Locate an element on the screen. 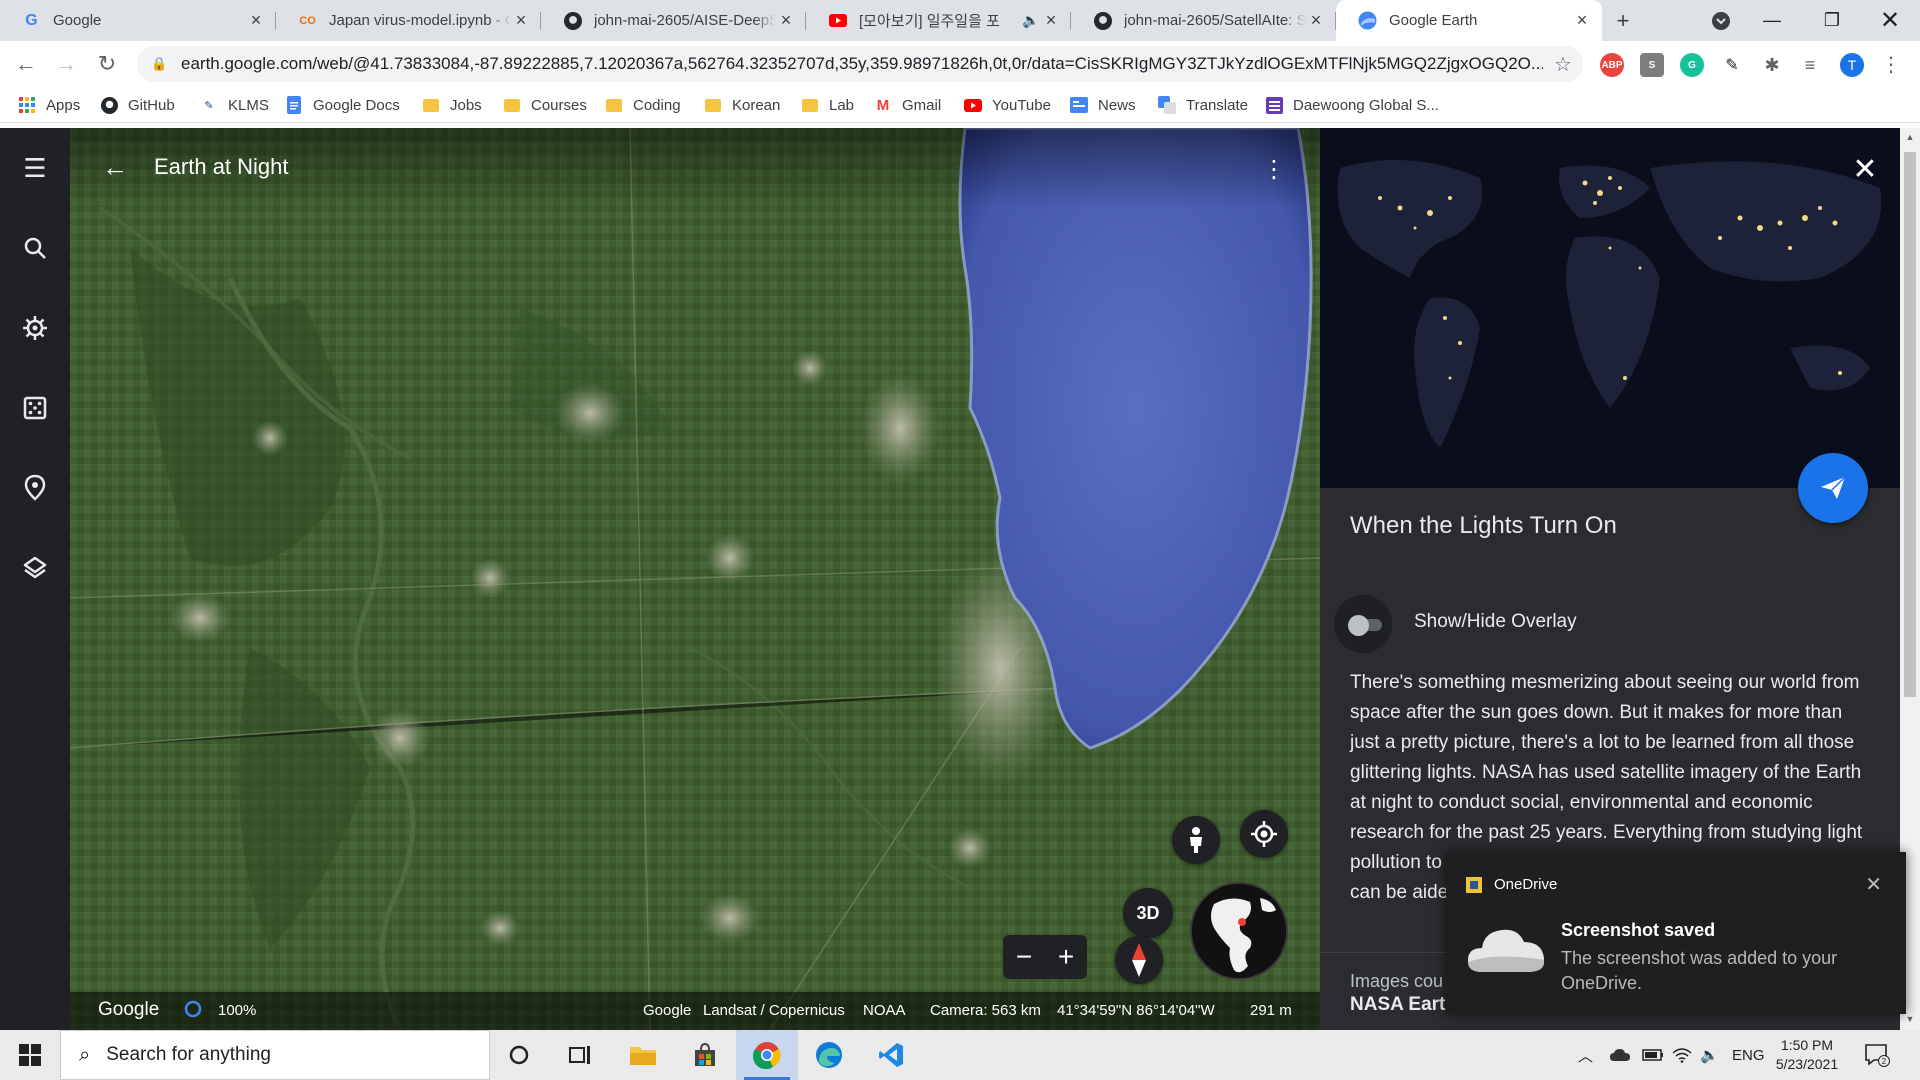 This screenshot has width=1920, height=1080. tab-title: john-mai-2605/SatellAIte: S is located at coordinates (1215, 20).